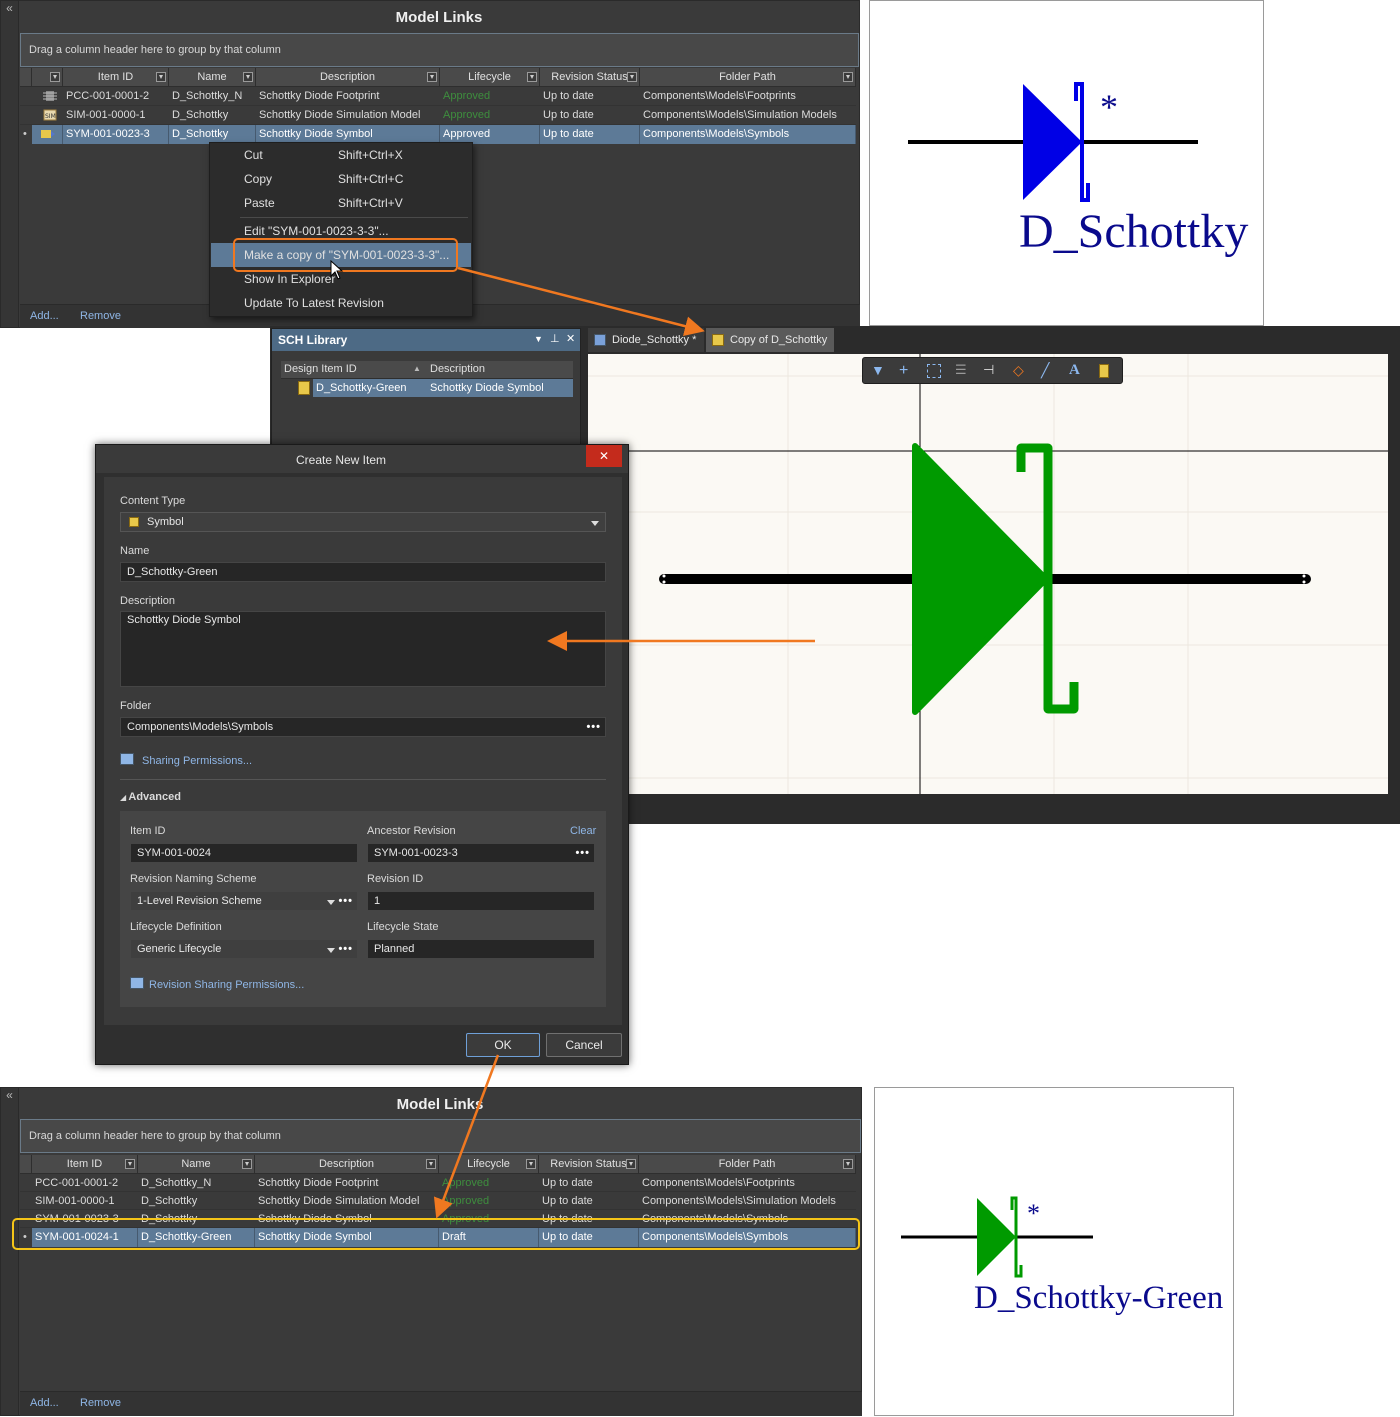 The width and height of the screenshot is (1400, 1417). Describe the element at coordinates (584, 1045) in the screenshot. I see `cancel-button: Cancel` at that location.